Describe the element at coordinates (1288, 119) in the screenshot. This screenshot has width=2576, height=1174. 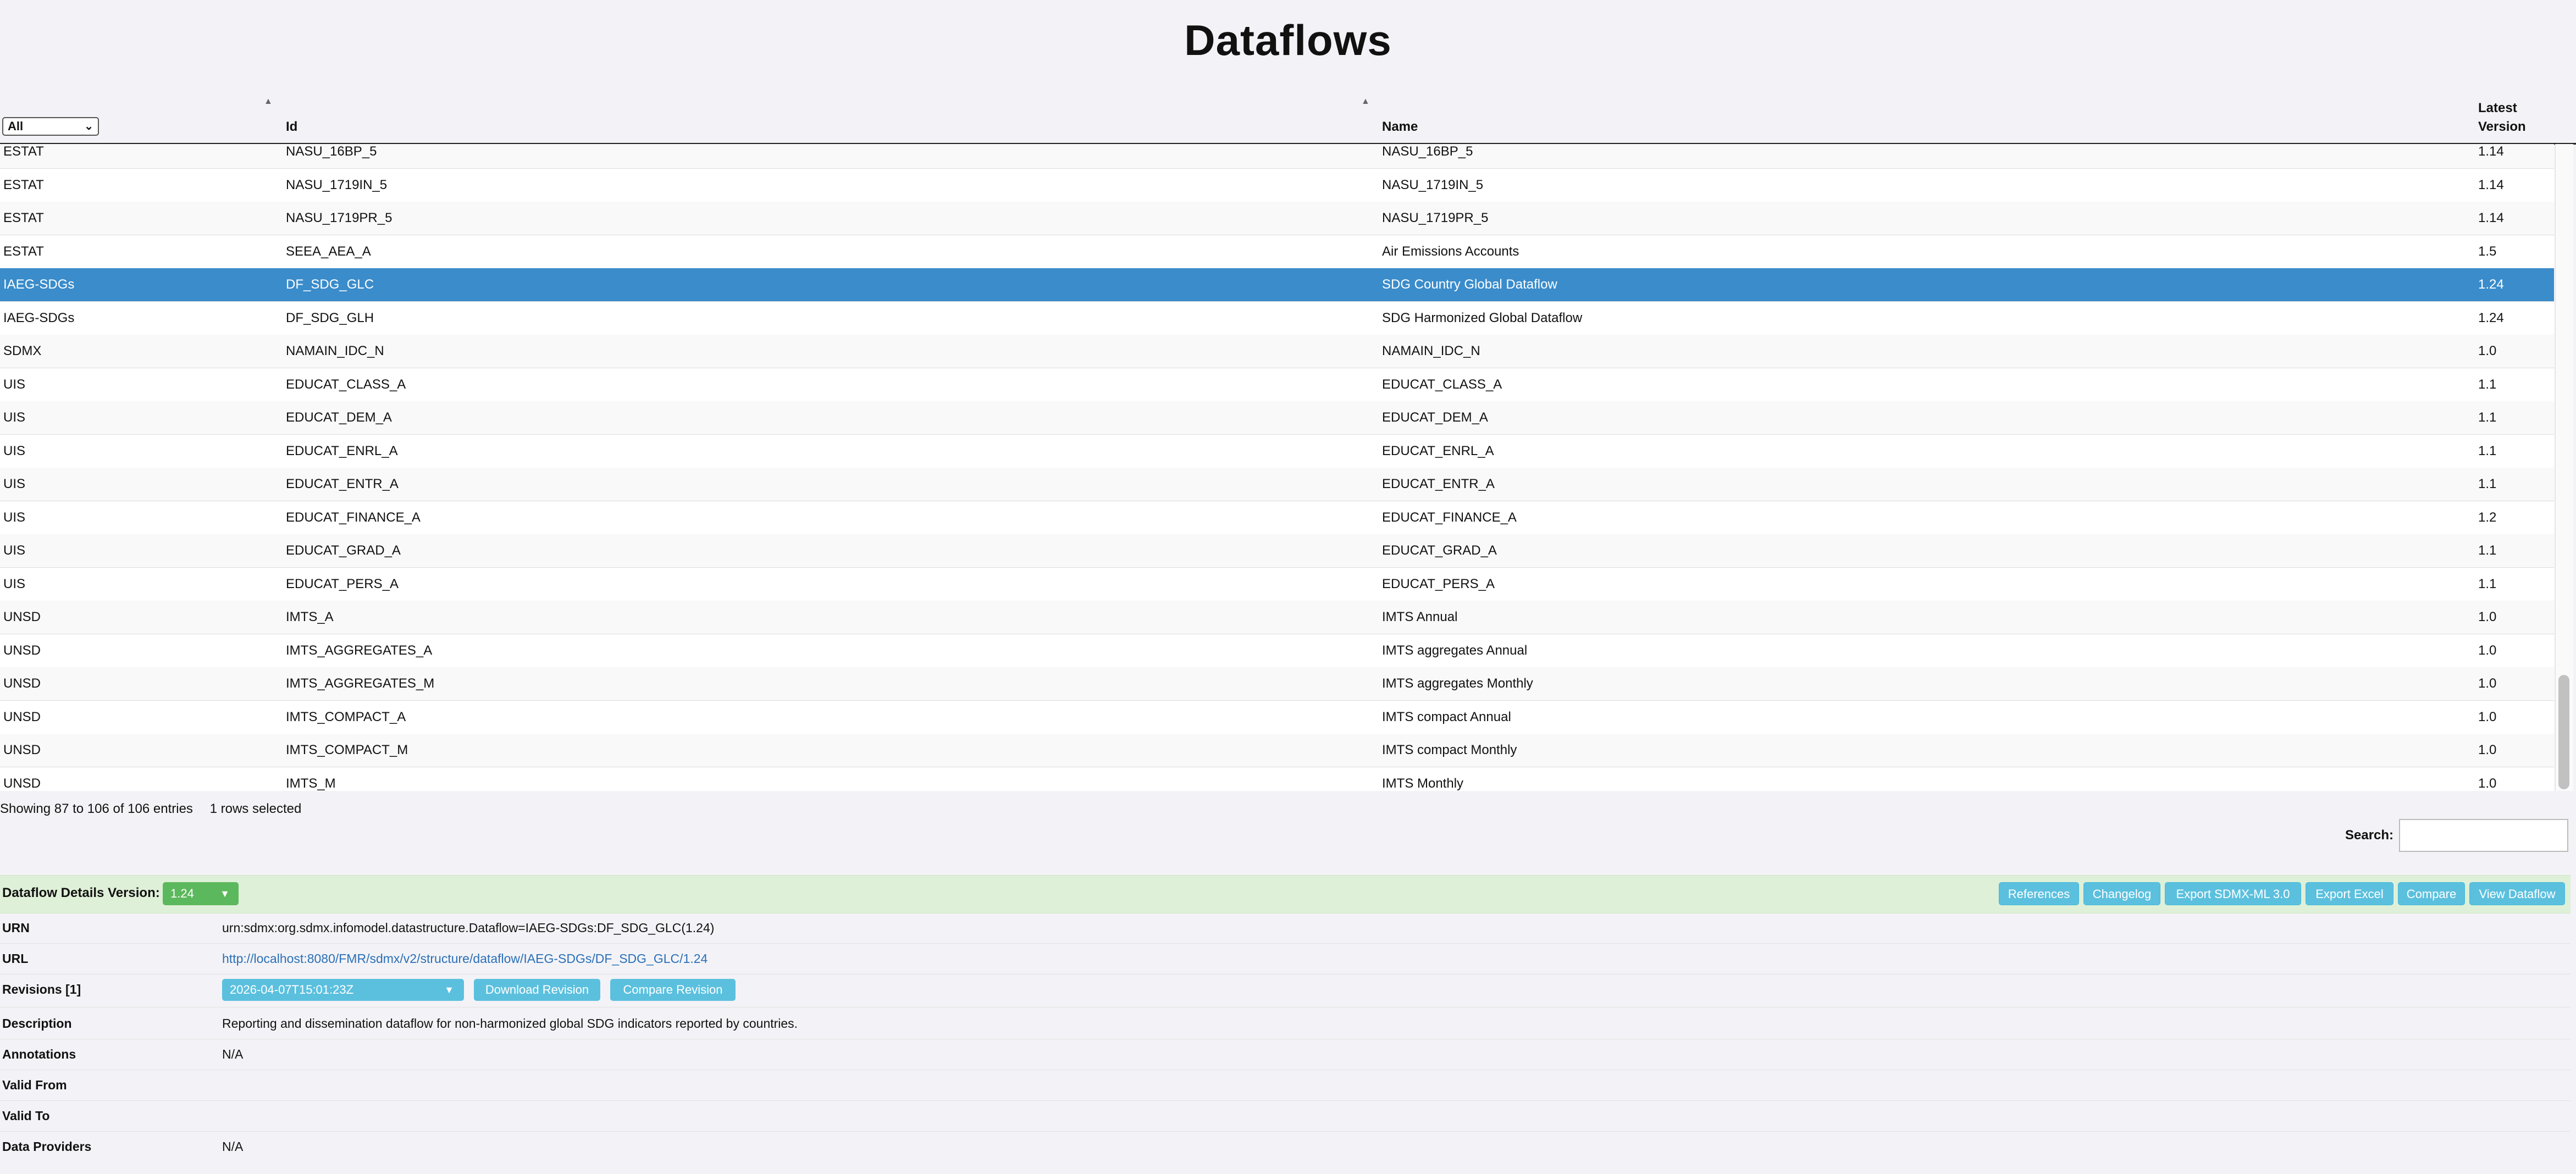
I see `table-header: ▲ Id ▲ Name Latest Version` at that location.